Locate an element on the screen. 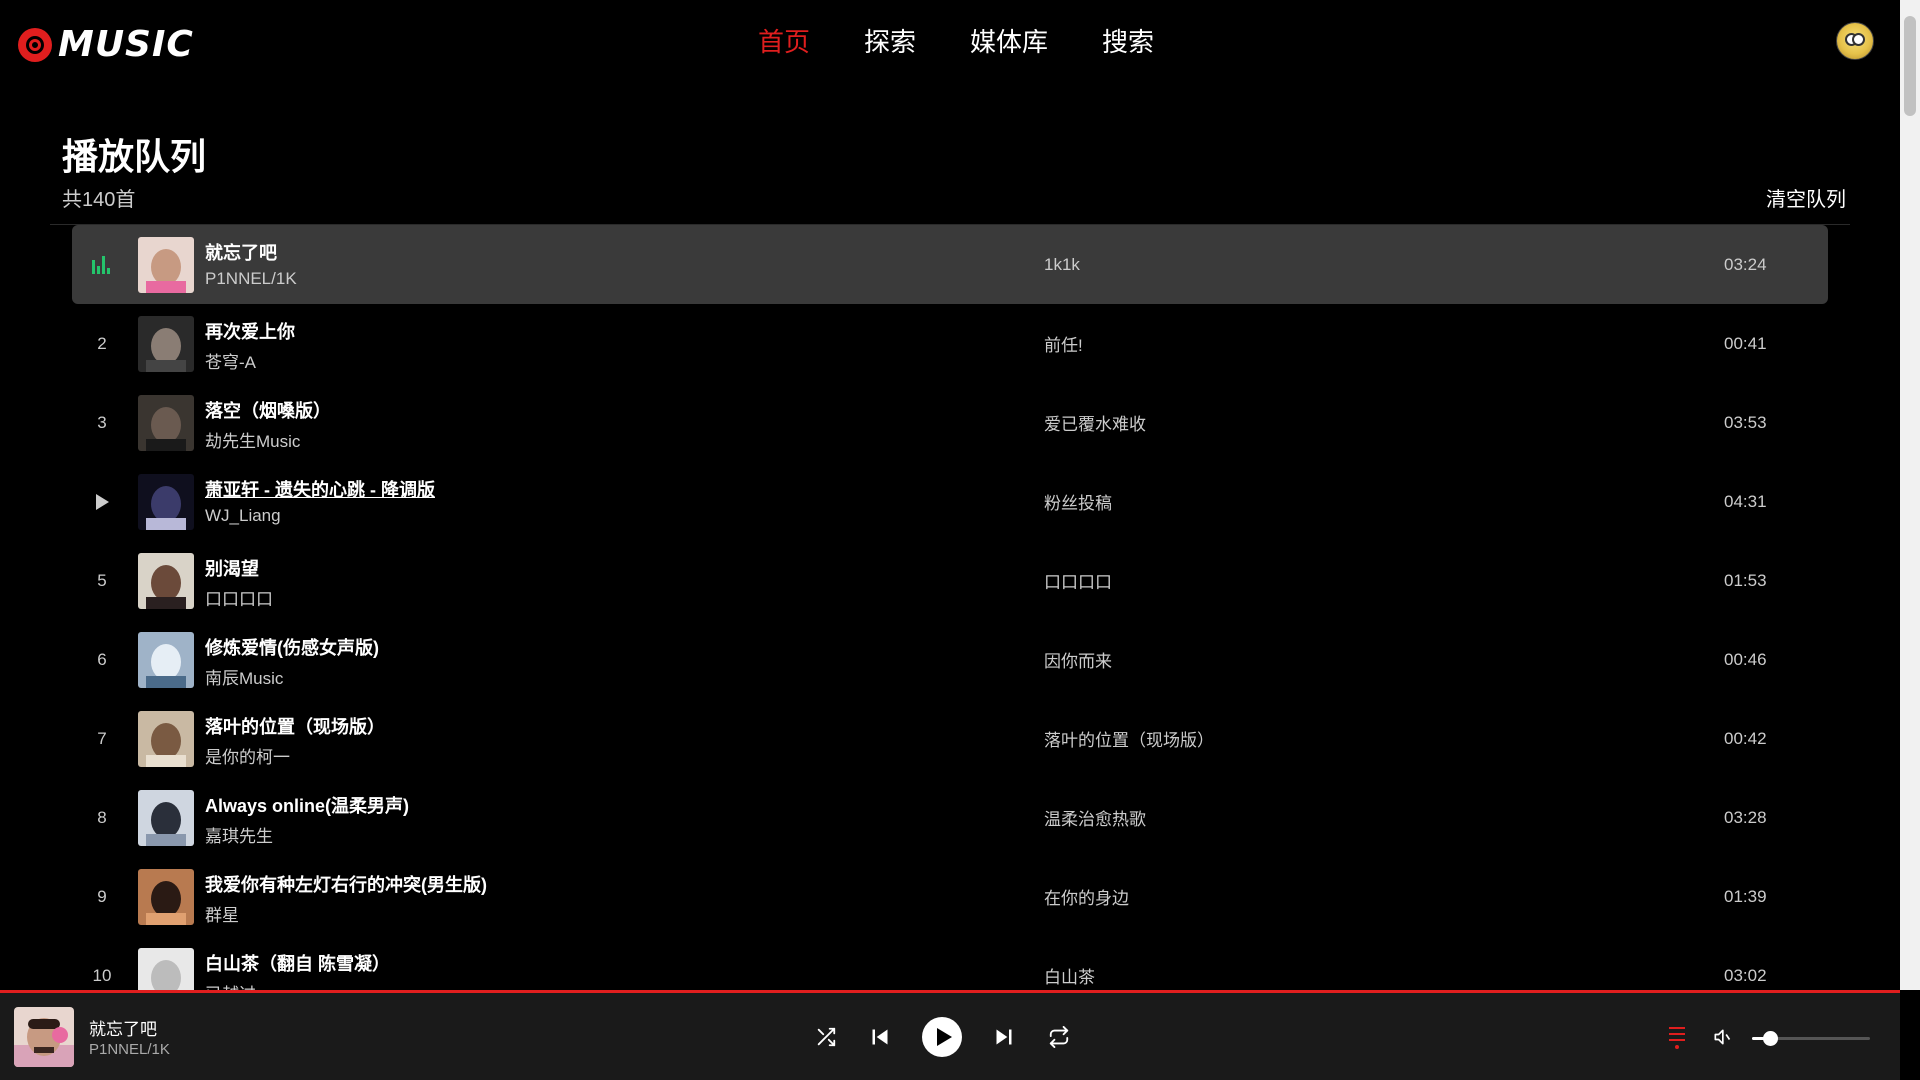 Image resolution: width=1920 pixels, height=1080 pixels. volume-slider is located at coordinates (1811, 1038).